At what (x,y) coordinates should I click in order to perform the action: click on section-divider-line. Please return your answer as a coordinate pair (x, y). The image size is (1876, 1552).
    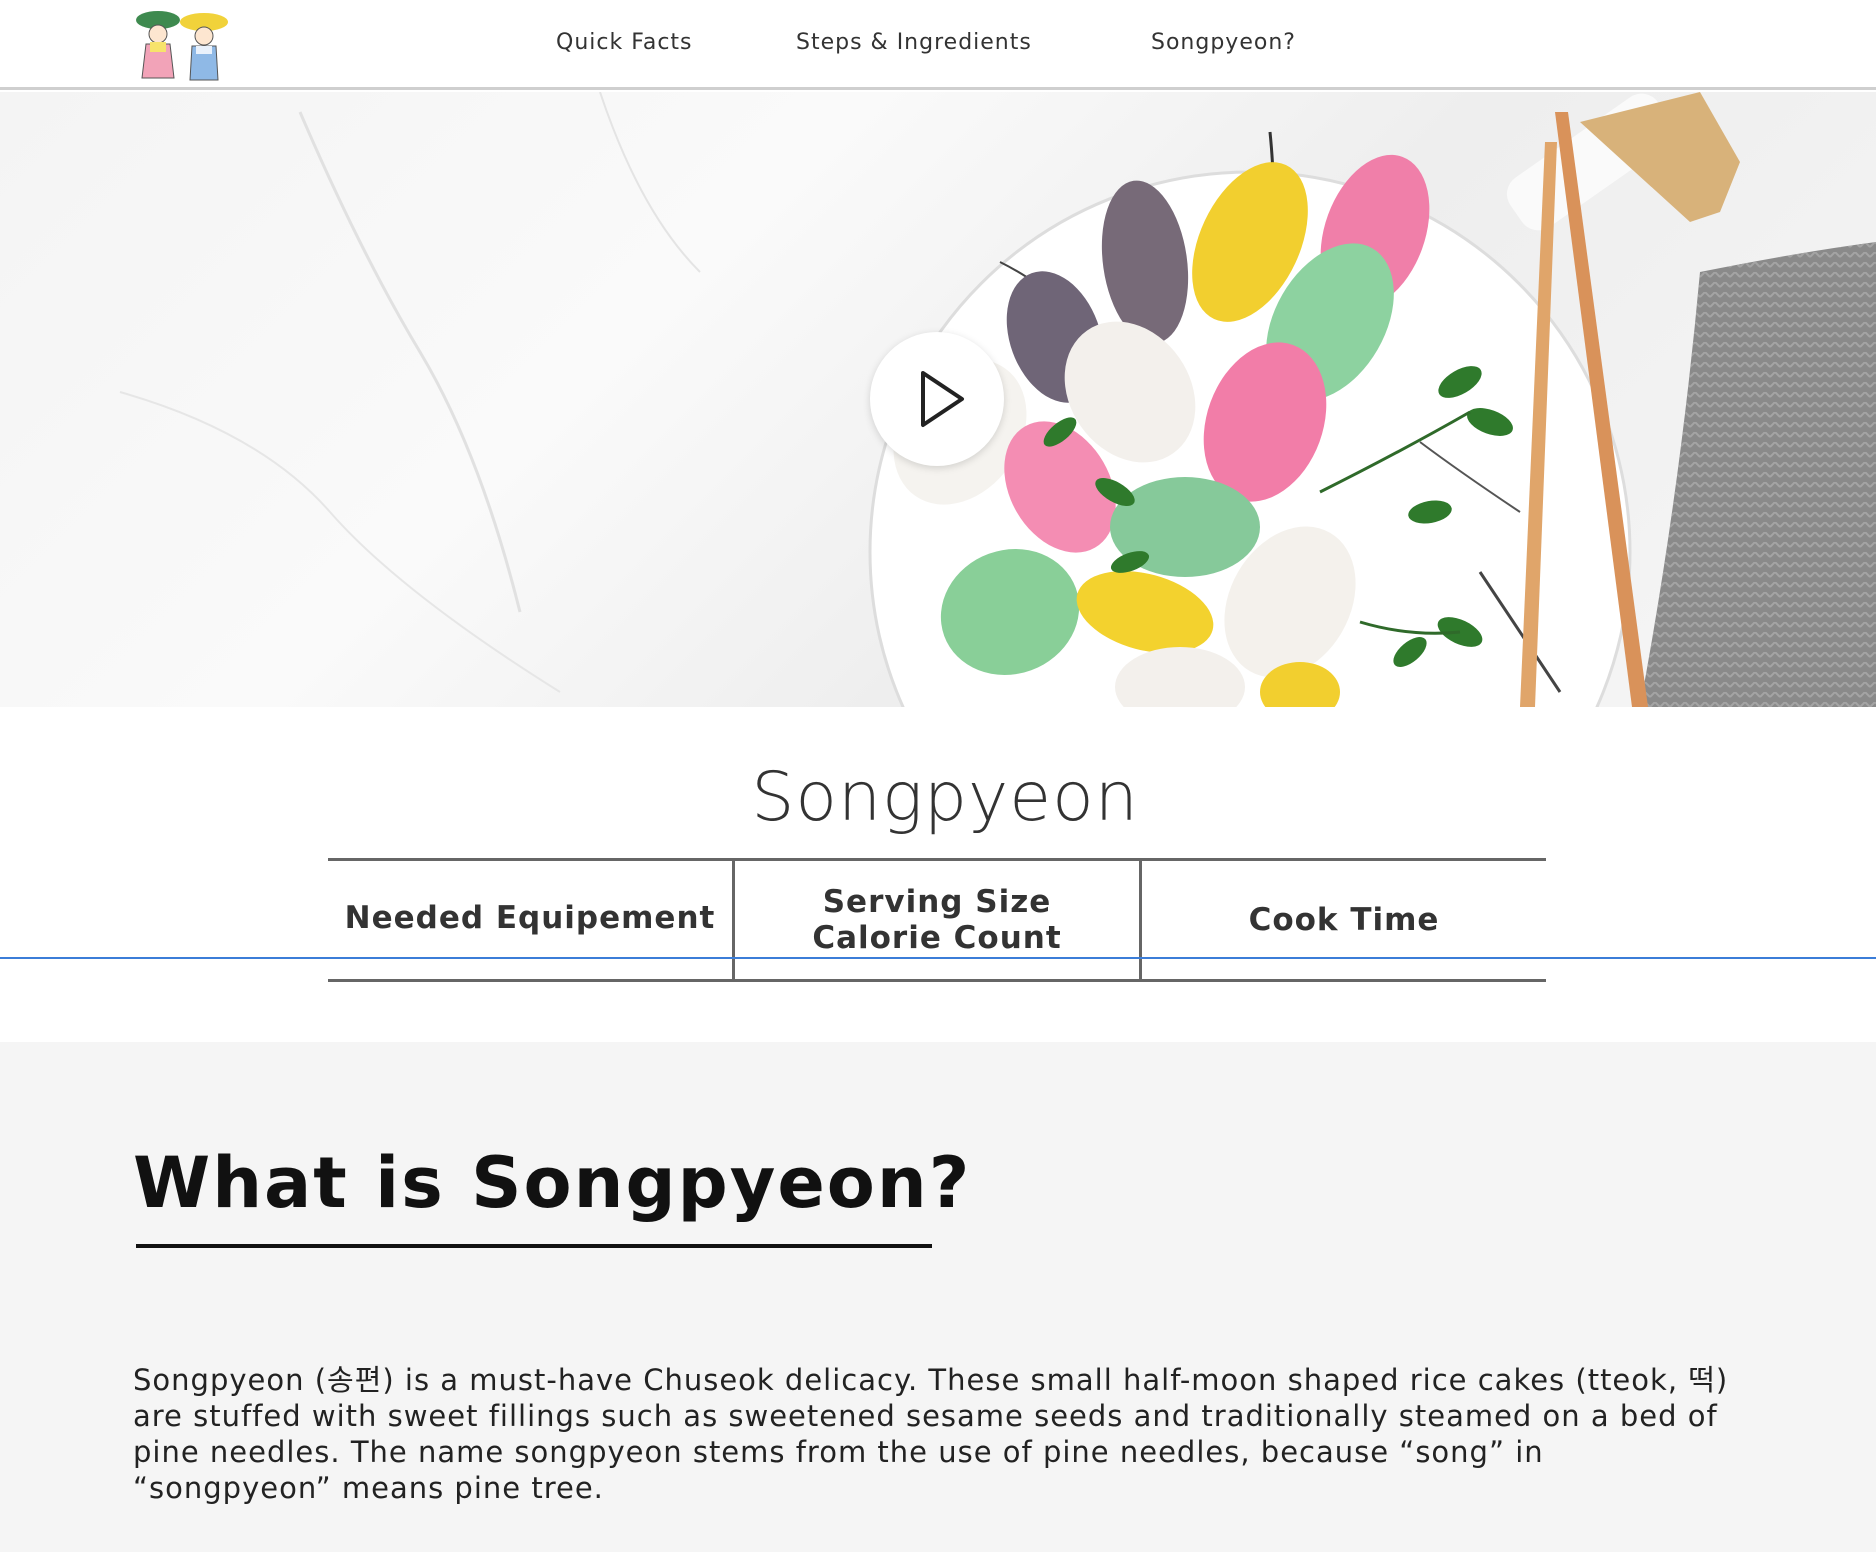
    Looking at the image, I should click on (938, 958).